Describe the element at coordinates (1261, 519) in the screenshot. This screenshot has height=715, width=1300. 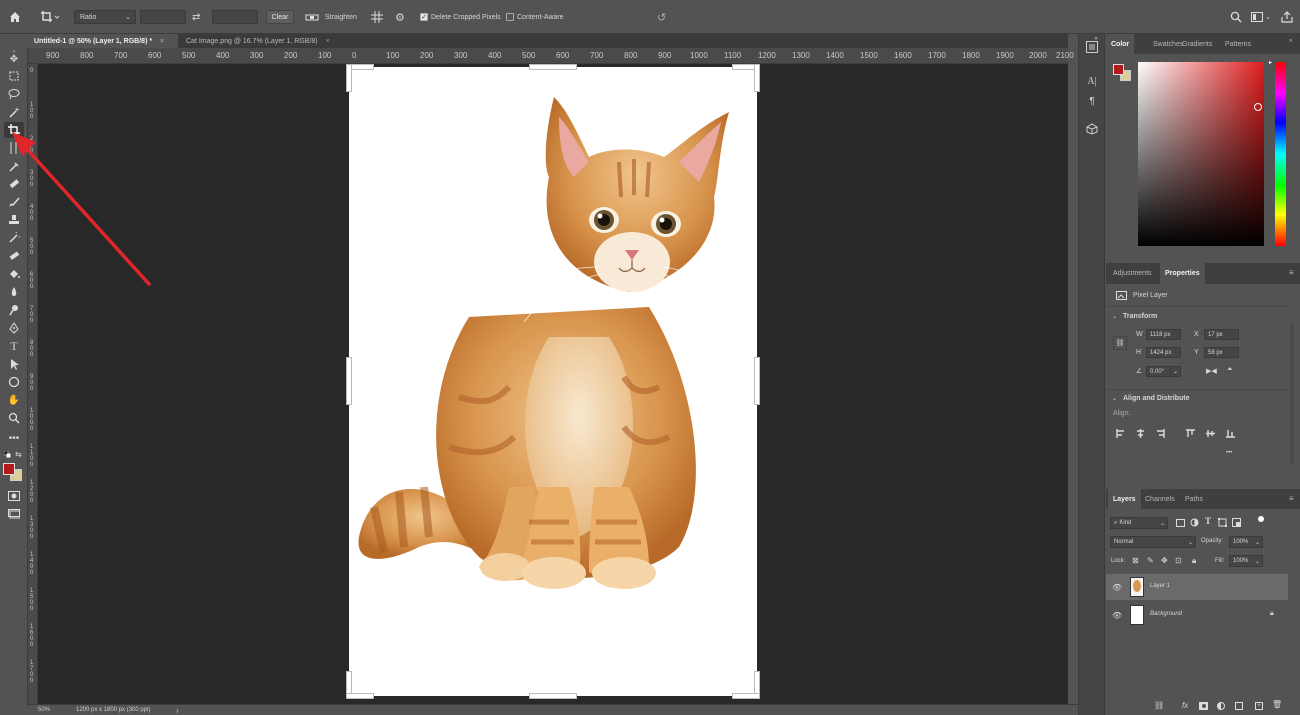
I see `filter-toggle` at that location.